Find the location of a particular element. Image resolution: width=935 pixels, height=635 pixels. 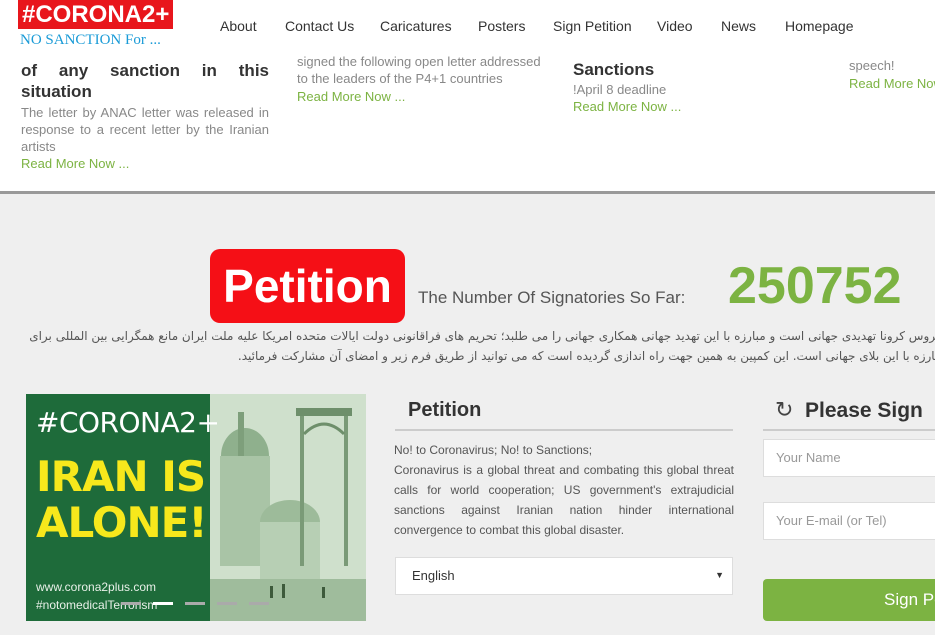

sign-heading-bar: ↻ Please Sign is located at coordinates (849, 414).